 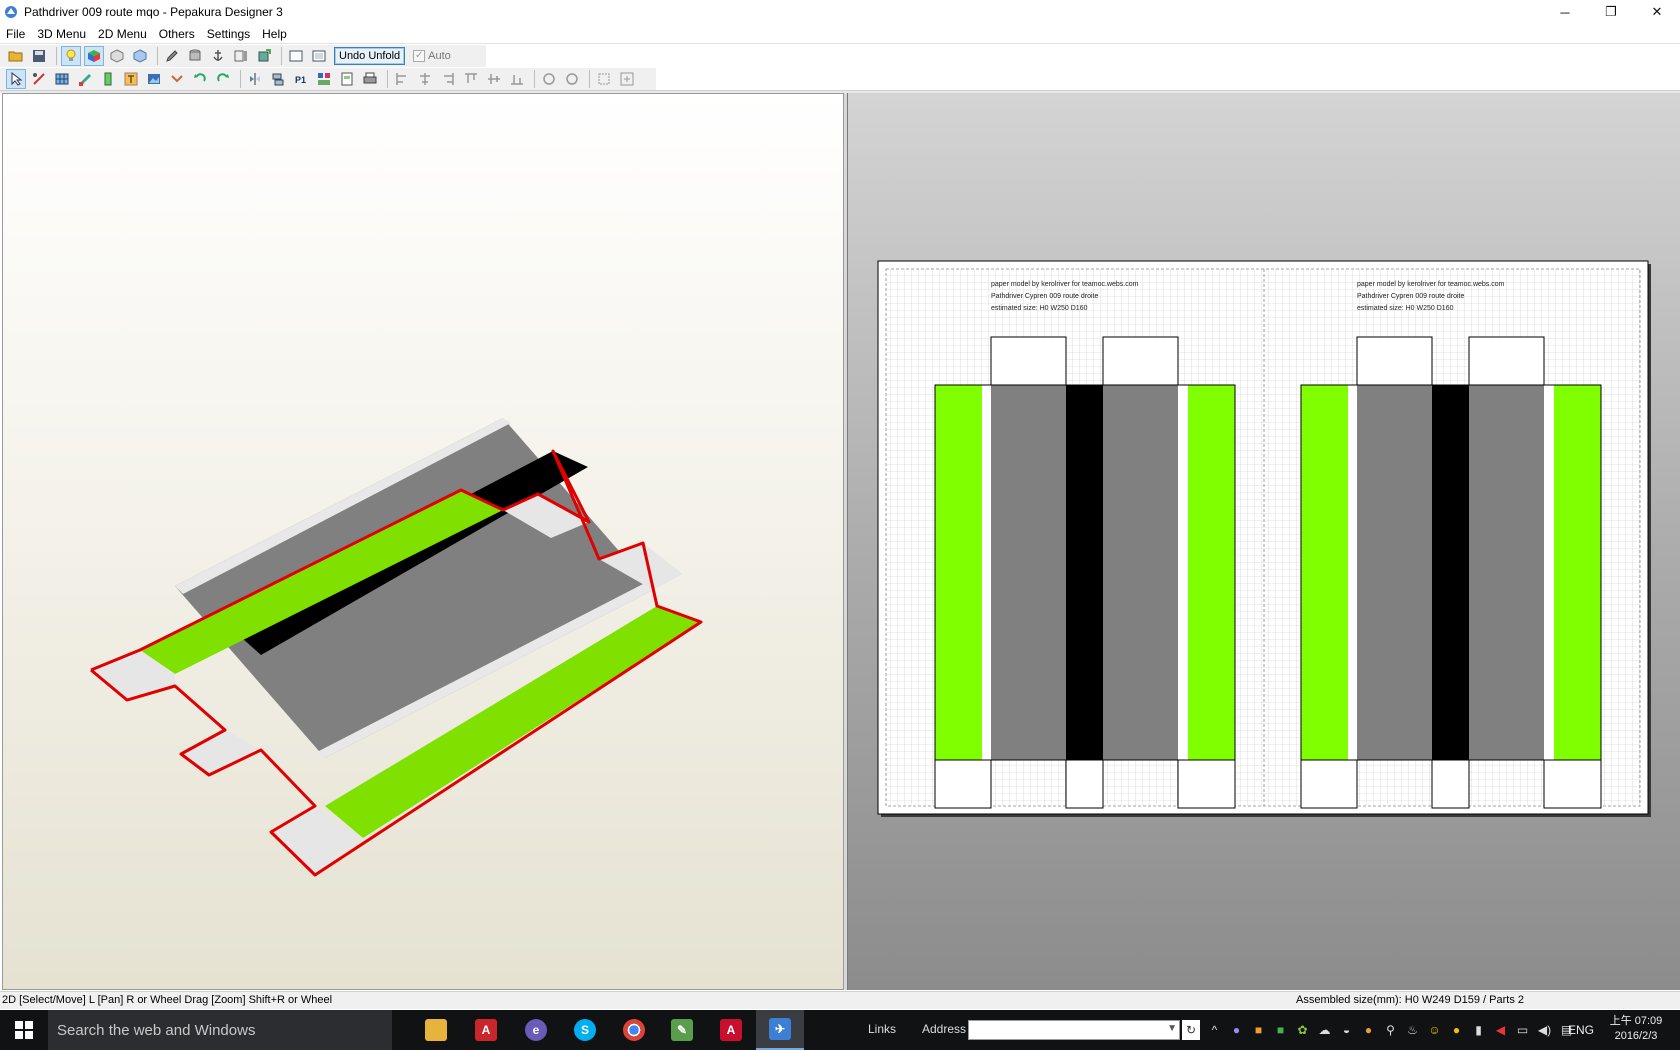 I want to click on minimize-button: ─, so click(x=1565, y=12).